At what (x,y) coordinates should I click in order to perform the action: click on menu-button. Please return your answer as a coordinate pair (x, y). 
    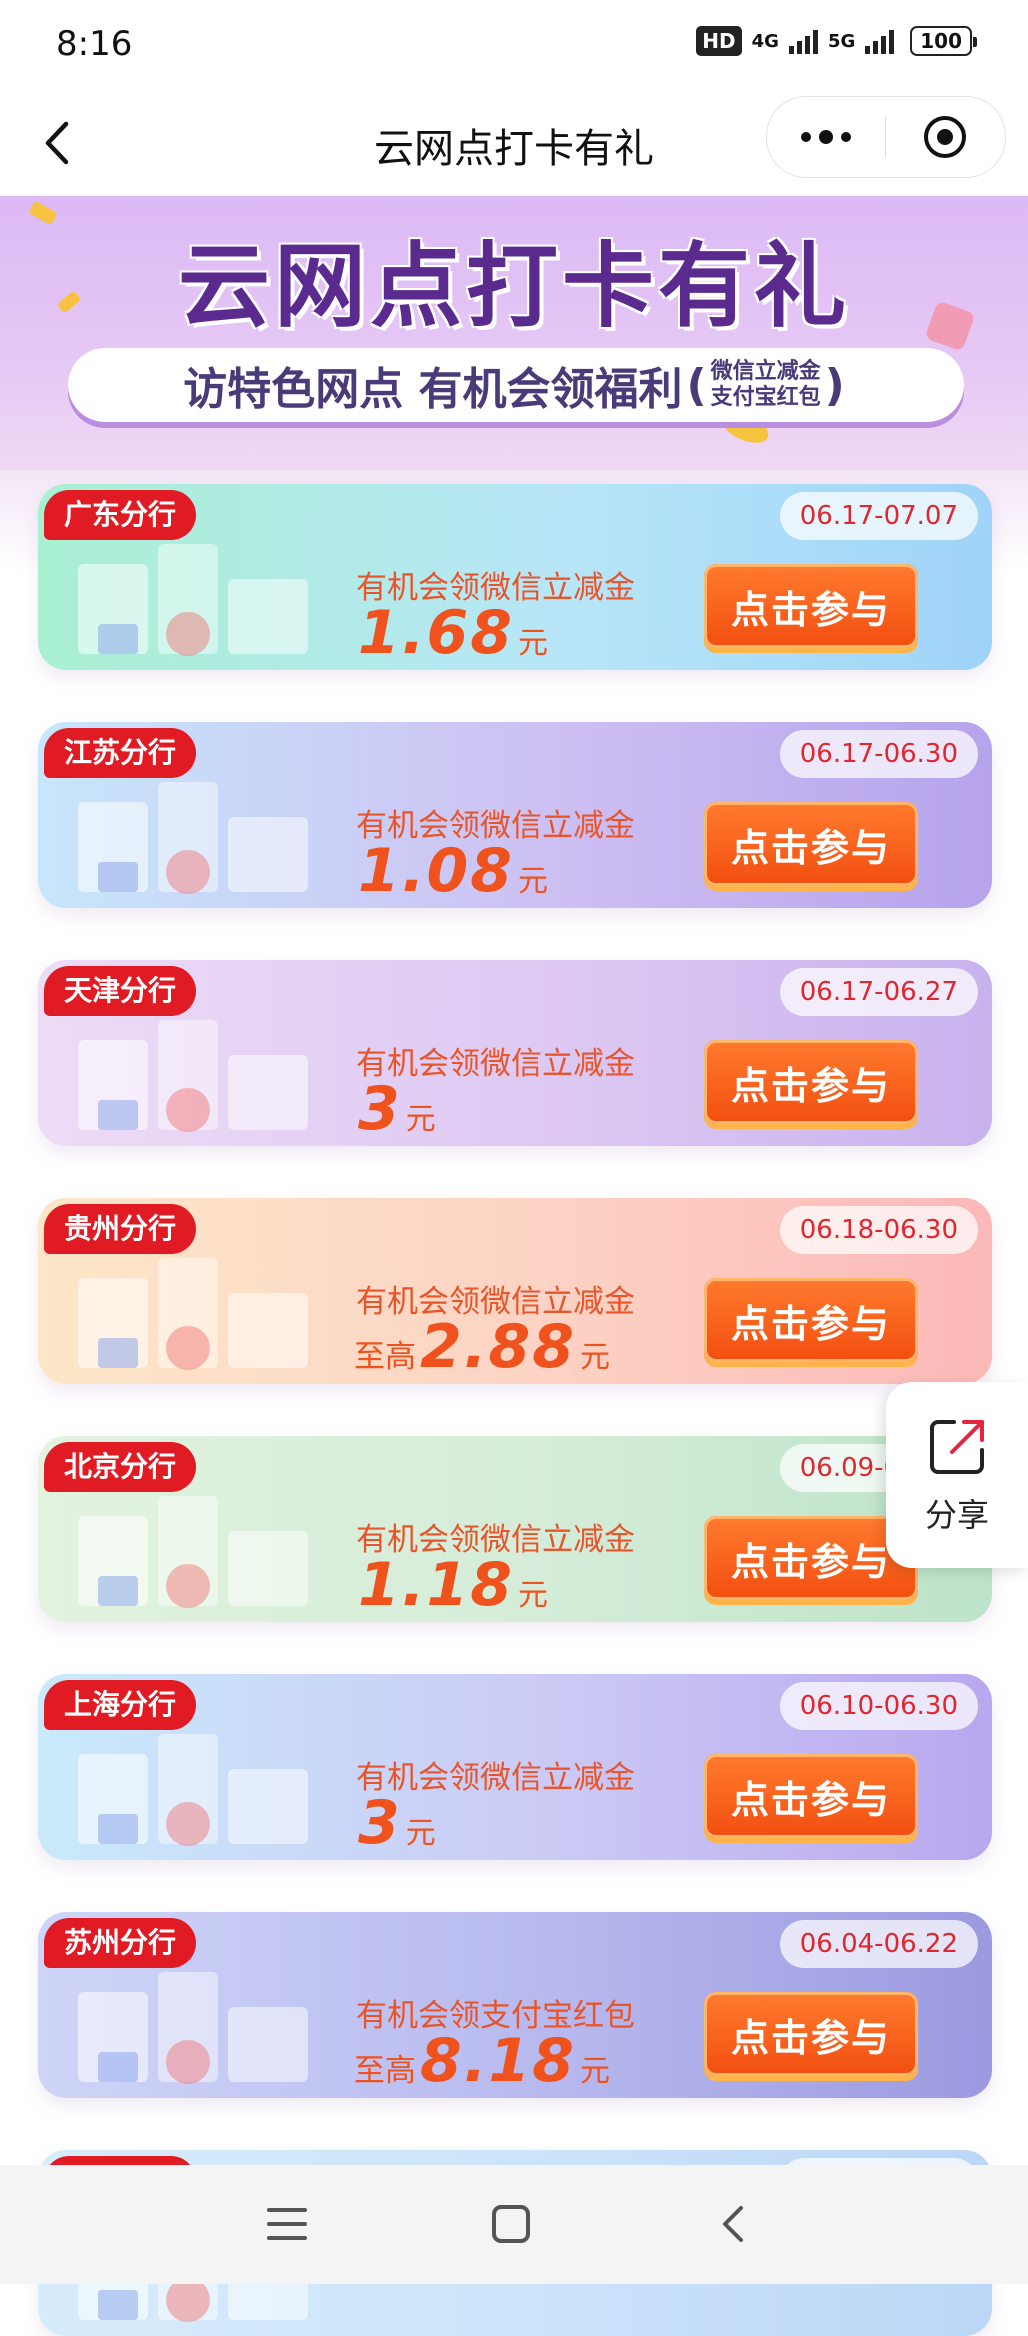
    Looking at the image, I should click on (287, 2224).